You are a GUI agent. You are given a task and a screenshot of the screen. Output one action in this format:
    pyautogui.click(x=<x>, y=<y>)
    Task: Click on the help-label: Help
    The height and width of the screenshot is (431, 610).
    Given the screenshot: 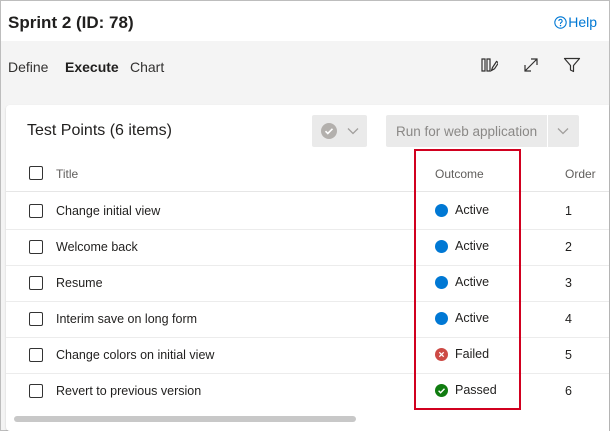 What is the action you would take?
    pyautogui.click(x=582, y=22)
    